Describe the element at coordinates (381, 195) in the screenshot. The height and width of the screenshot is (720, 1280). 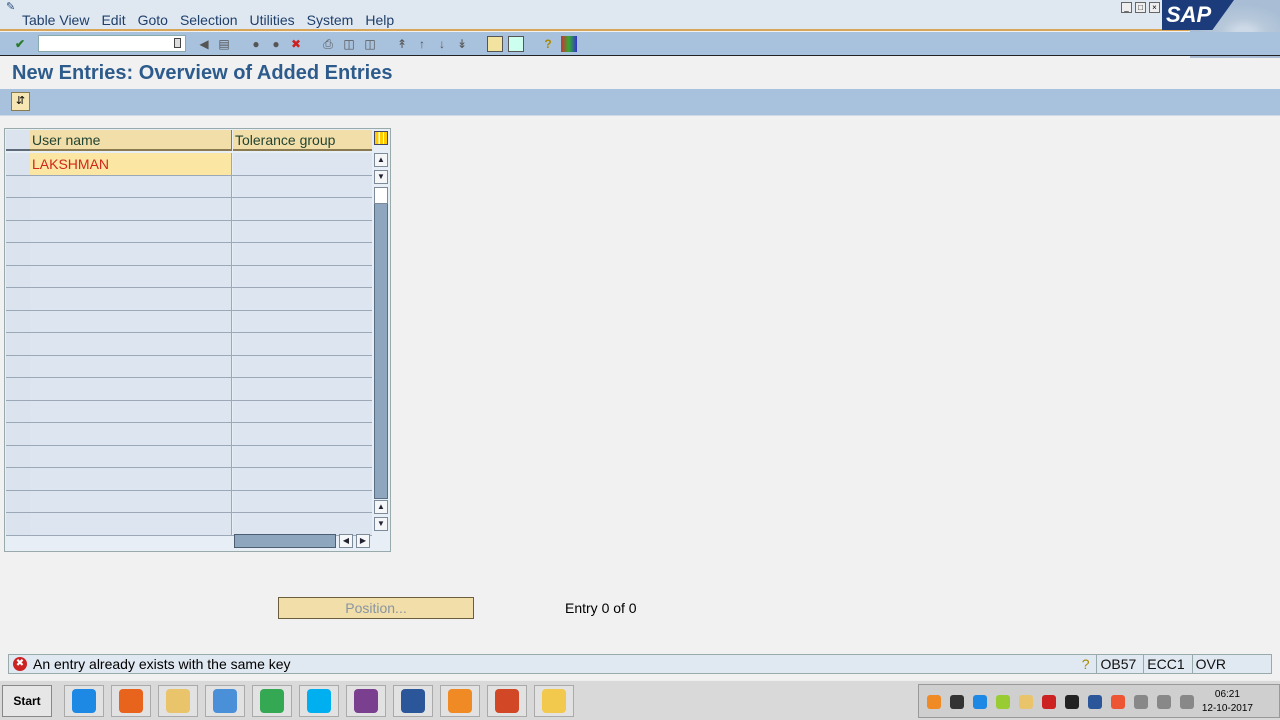
I see `scrollbar-thumb` at that location.